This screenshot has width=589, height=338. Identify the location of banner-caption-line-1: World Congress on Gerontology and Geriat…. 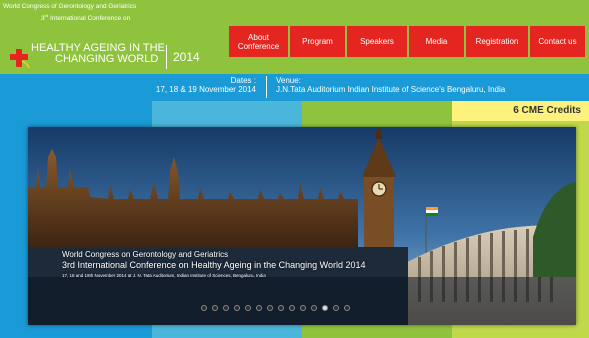
(145, 254).